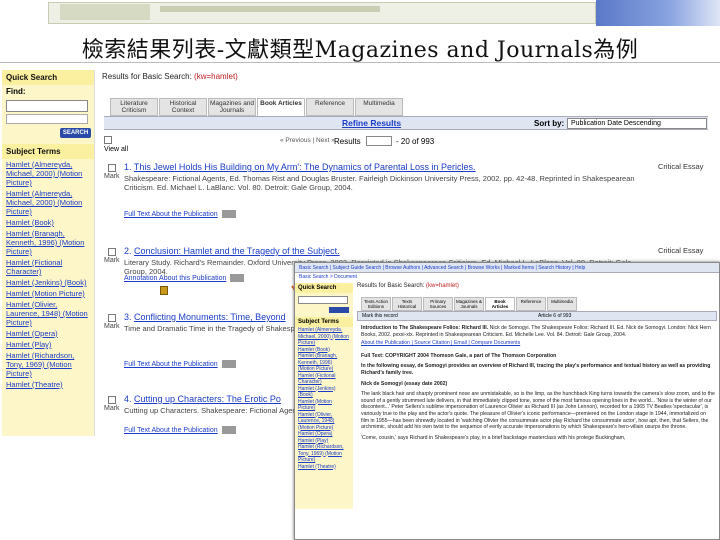 This screenshot has height=540, width=720. I want to click on refine-results-link: Refine Results, so click(371, 123).